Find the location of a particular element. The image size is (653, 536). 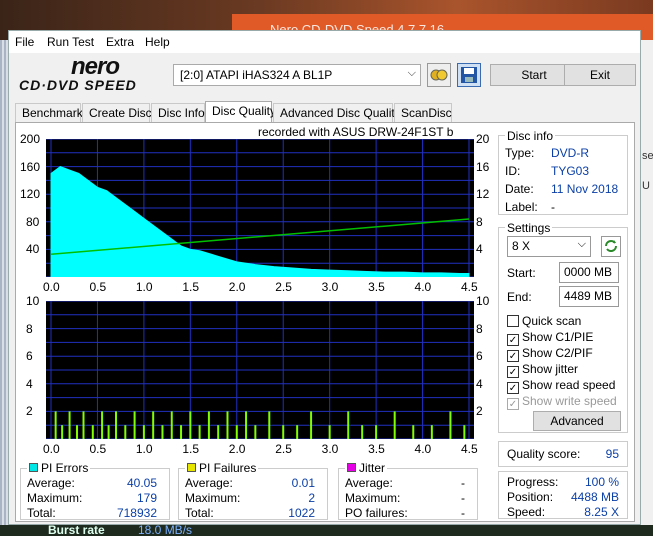

show-c1-pie-label: Show C1/PIE is located at coordinates (558, 337).